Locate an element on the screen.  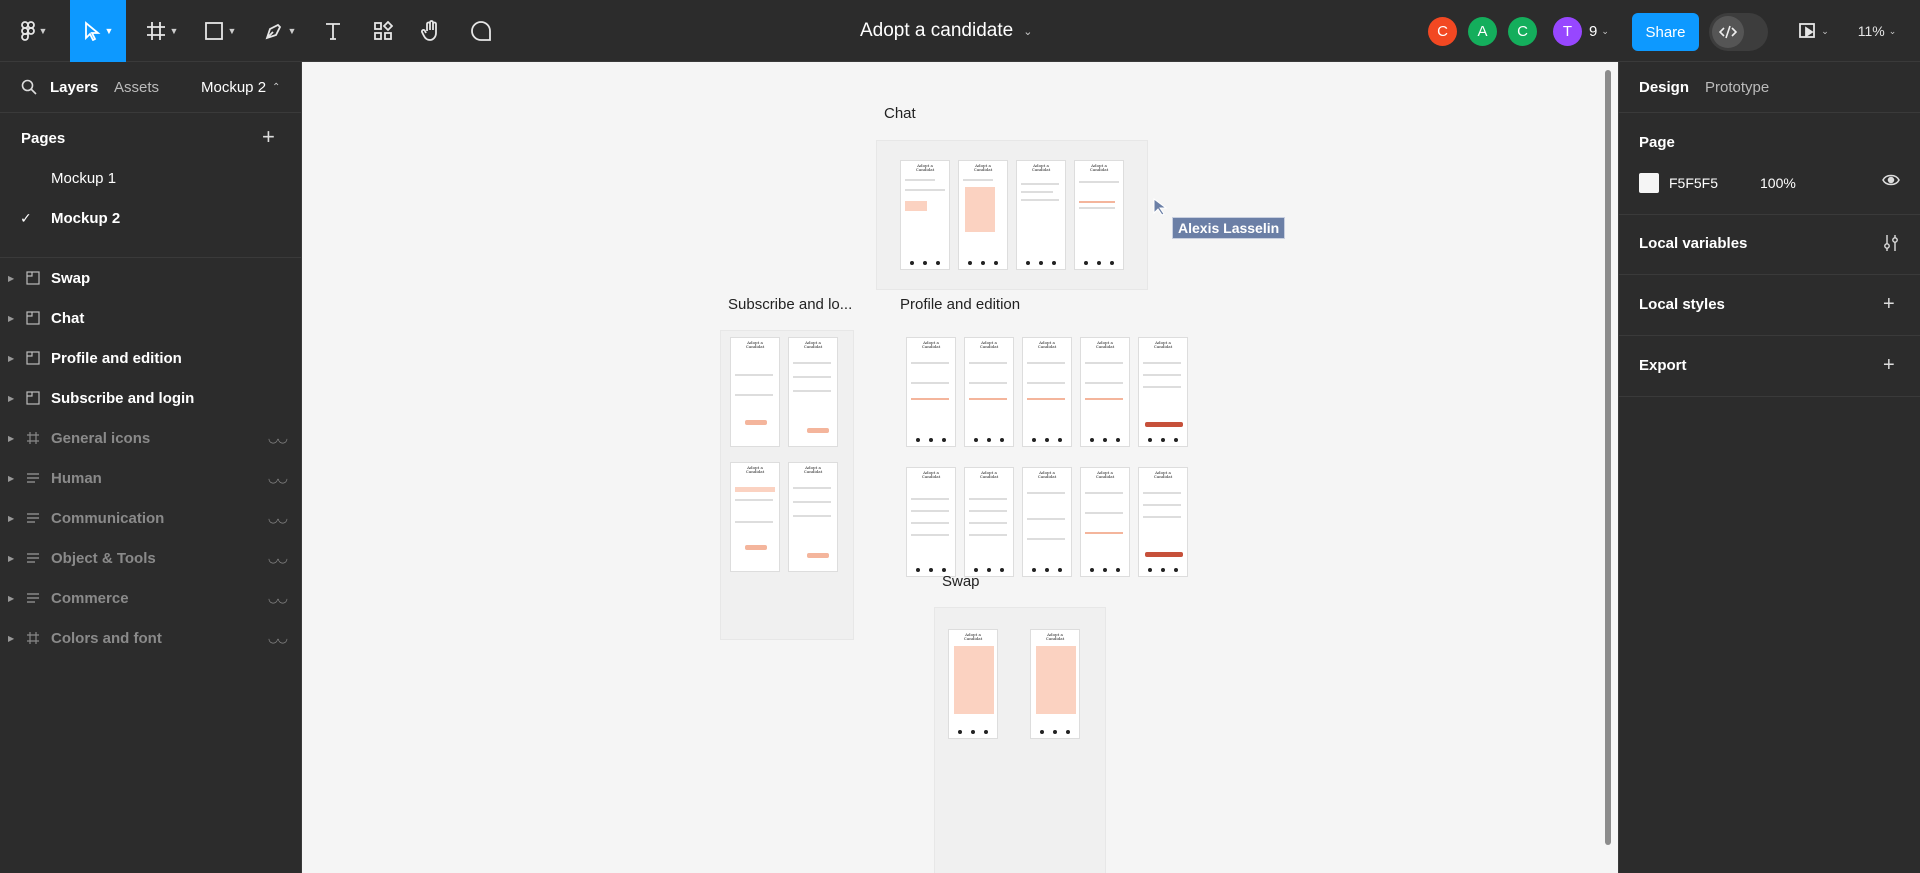
avatar: T is located at coordinates (1567, 31).